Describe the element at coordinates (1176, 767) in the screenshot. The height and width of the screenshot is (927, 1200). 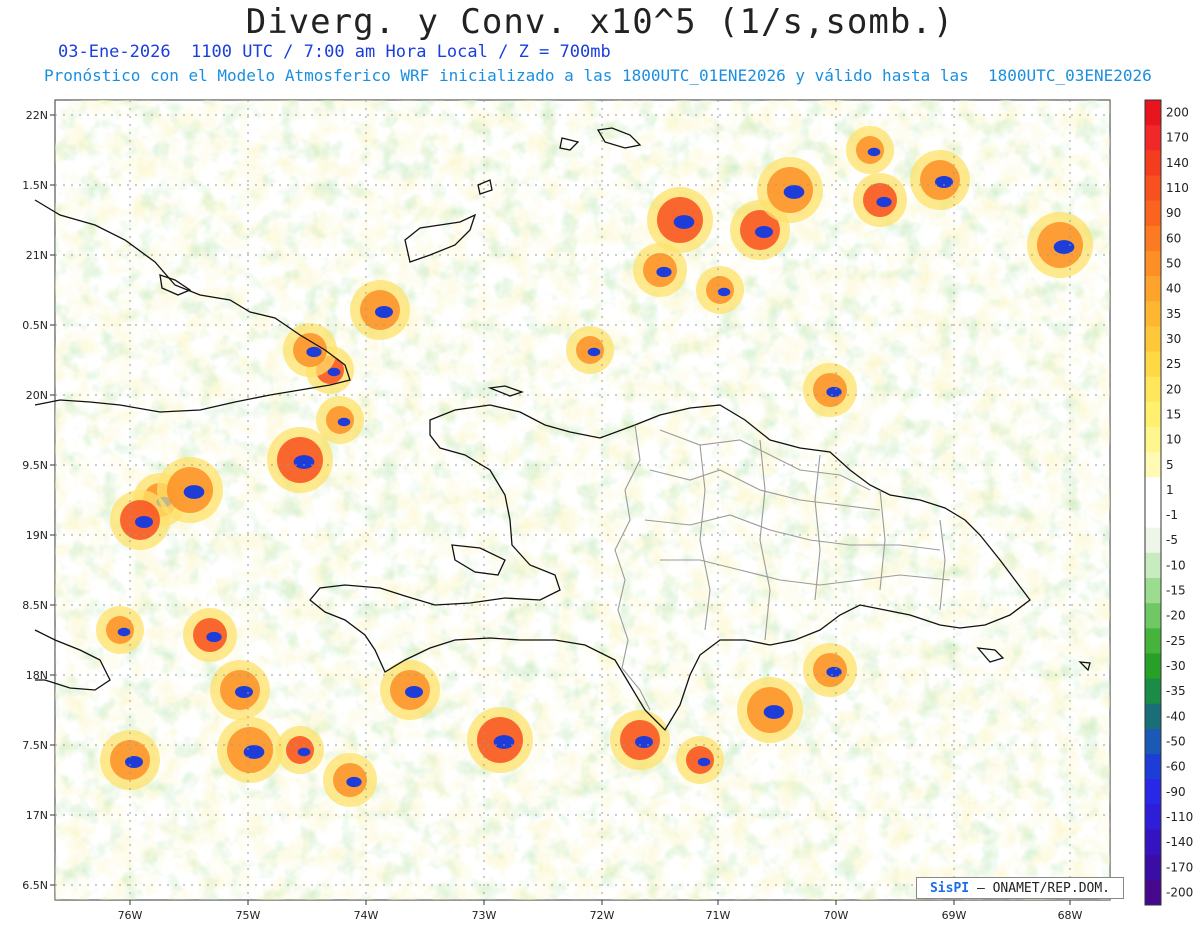
I see `colorbar-label: -60` at that location.